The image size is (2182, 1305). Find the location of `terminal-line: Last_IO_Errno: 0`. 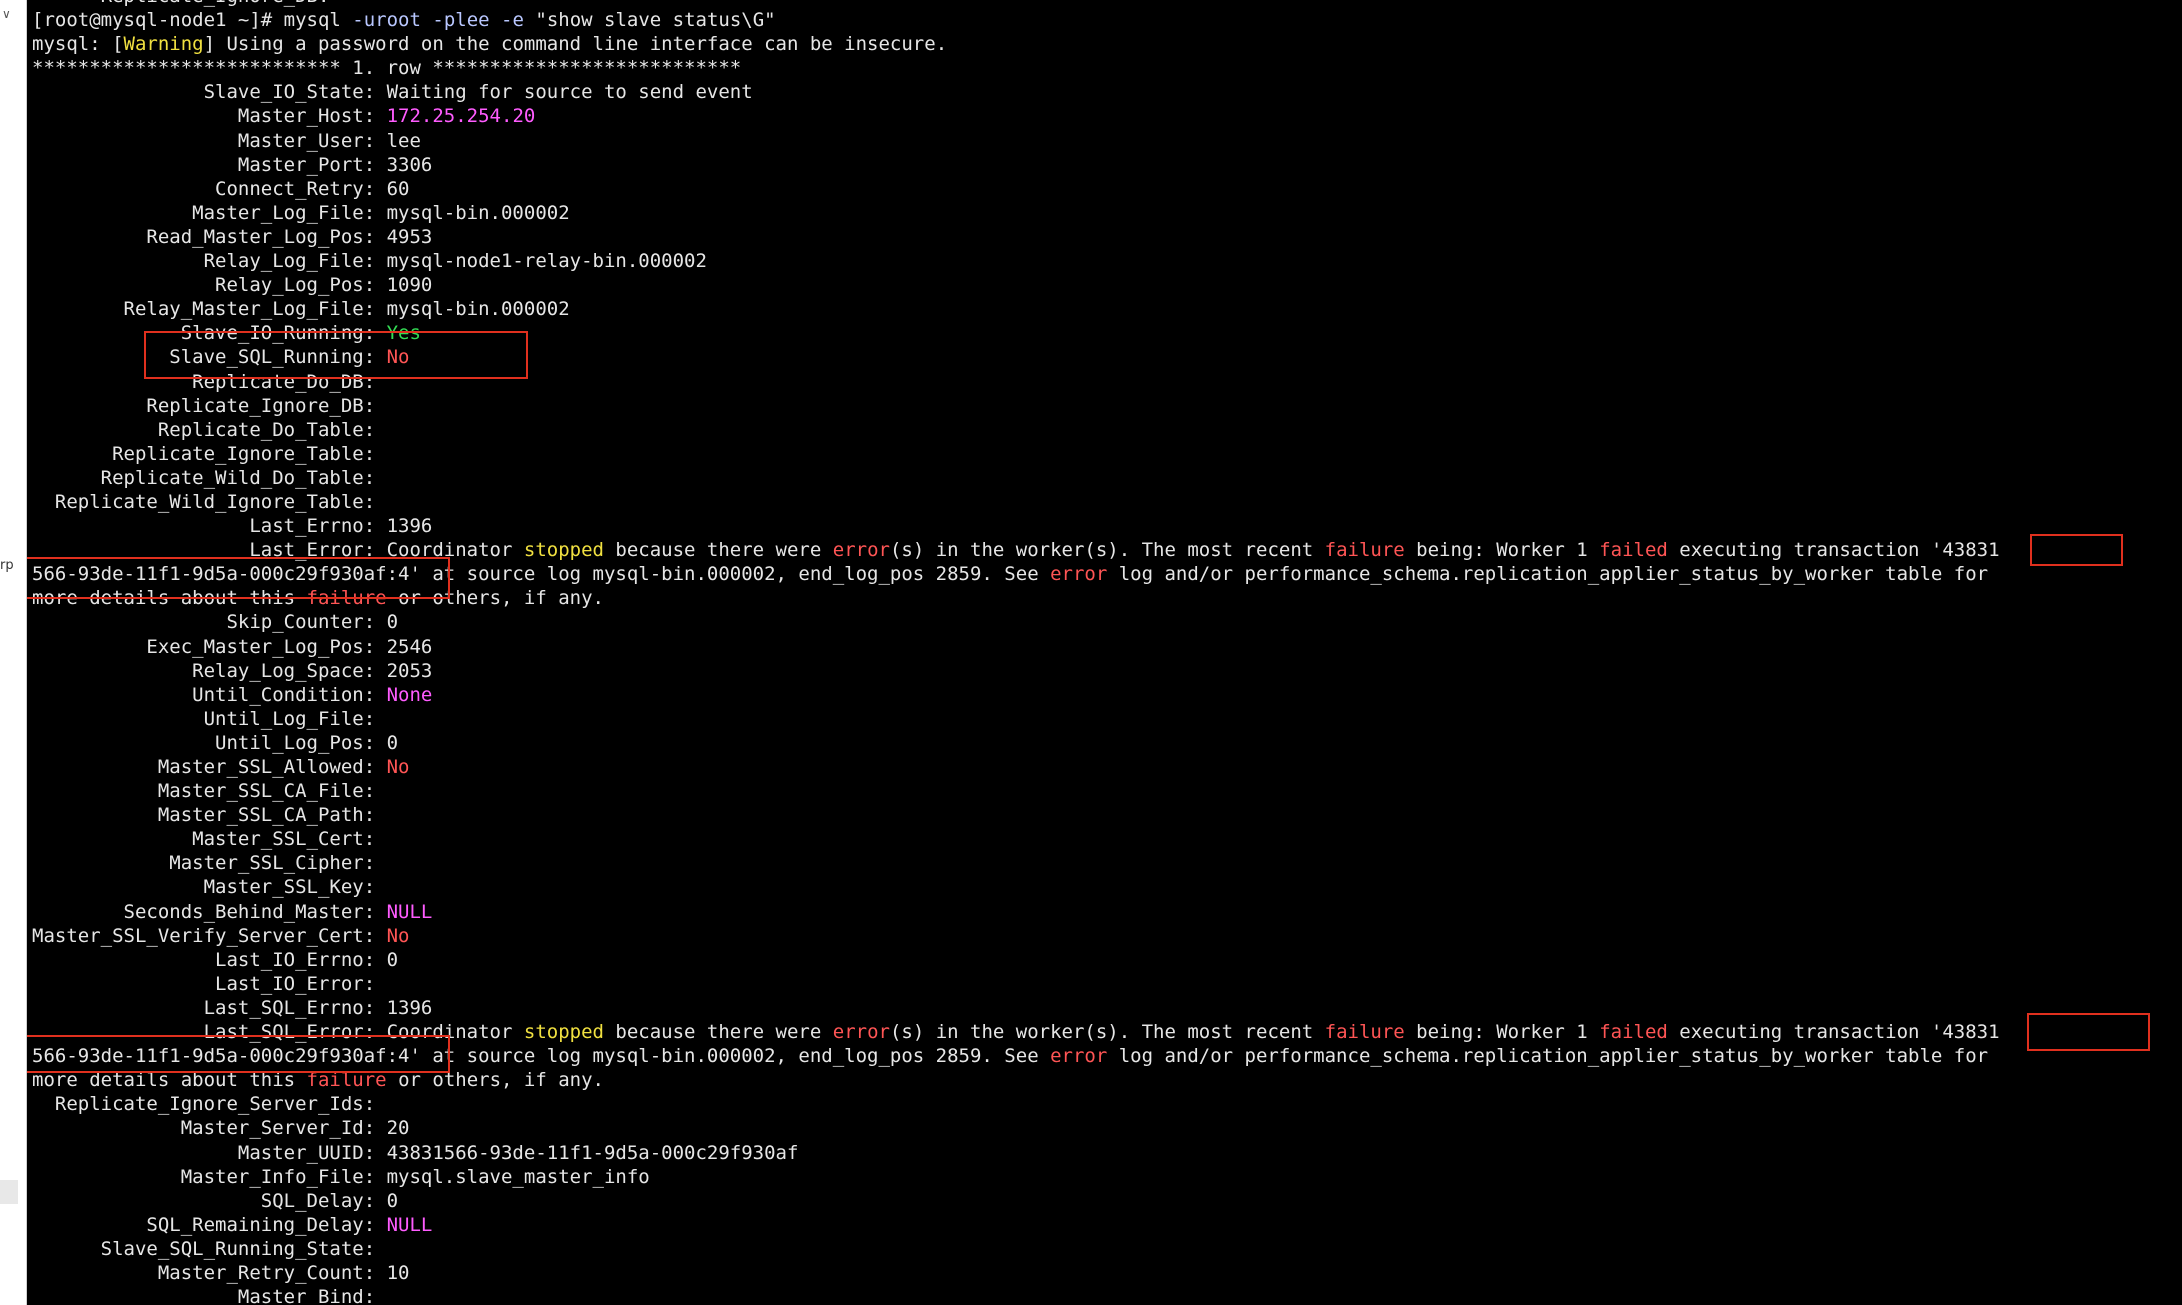

terminal-line: Last_IO_Errno: 0 is located at coordinates (1016, 960).